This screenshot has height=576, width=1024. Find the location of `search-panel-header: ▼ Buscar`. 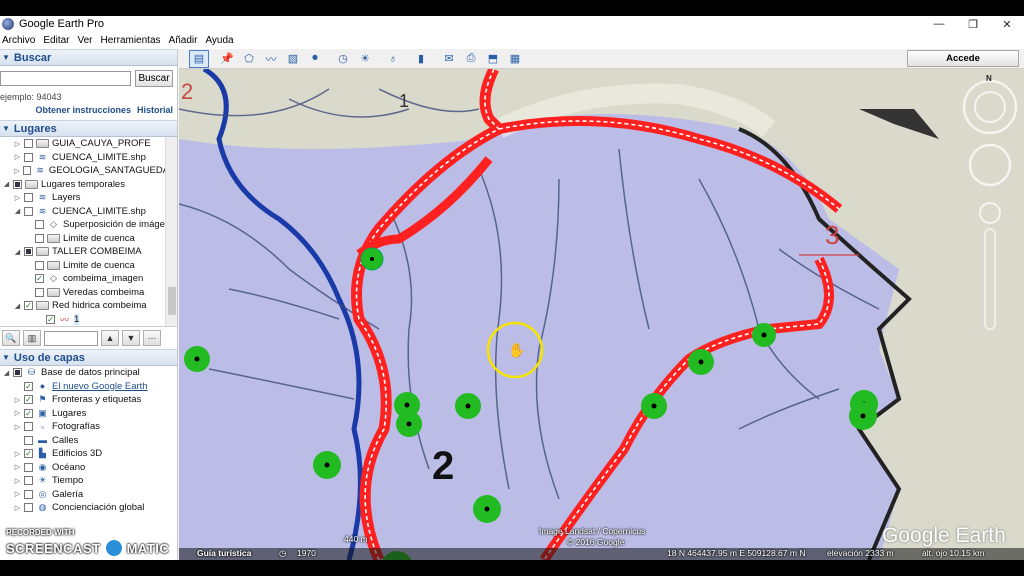

search-panel-header: ▼ Buscar is located at coordinates (88, 57).